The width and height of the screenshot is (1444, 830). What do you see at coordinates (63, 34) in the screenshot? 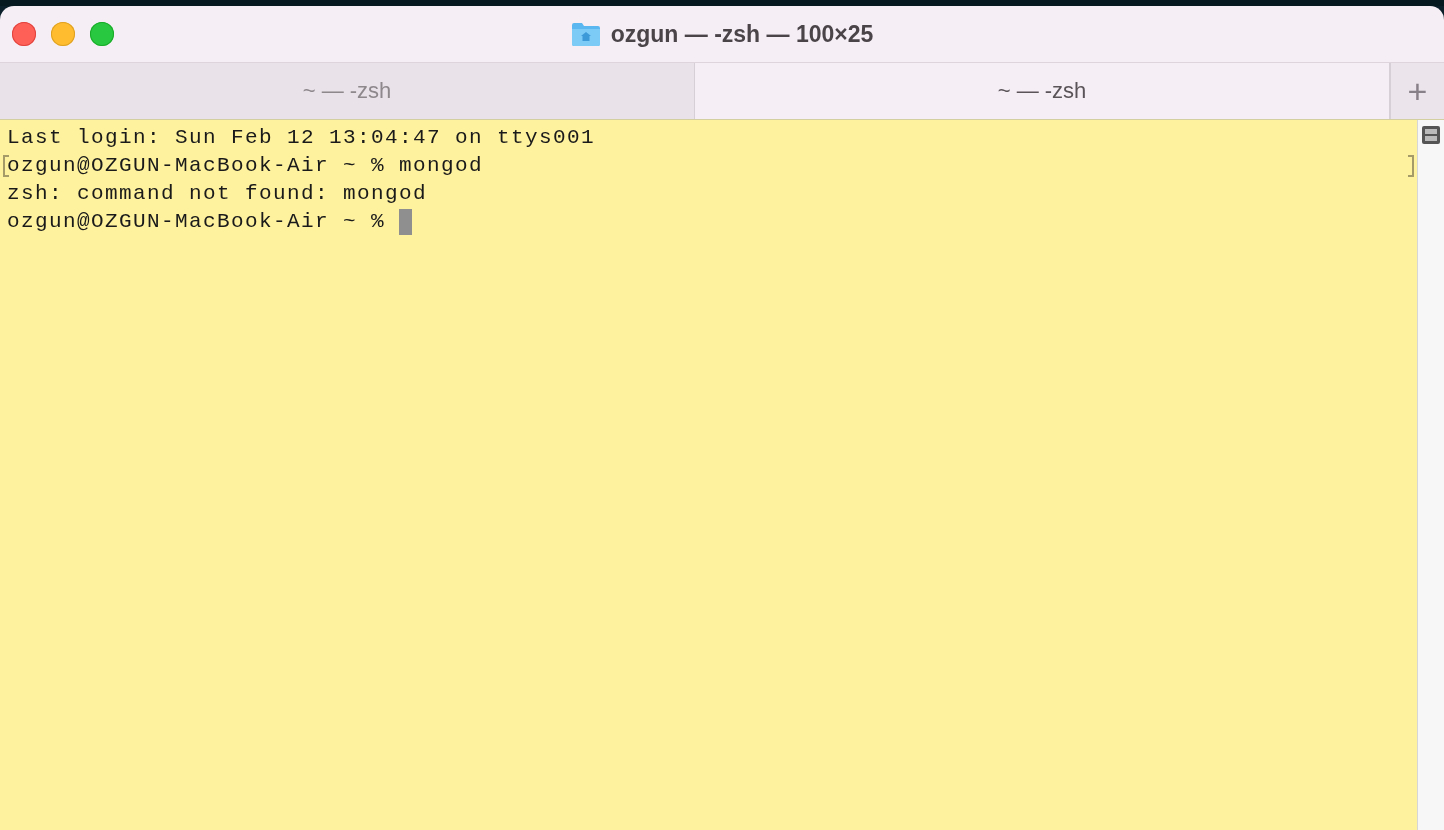
I see `minimize-button` at bounding box center [63, 34].